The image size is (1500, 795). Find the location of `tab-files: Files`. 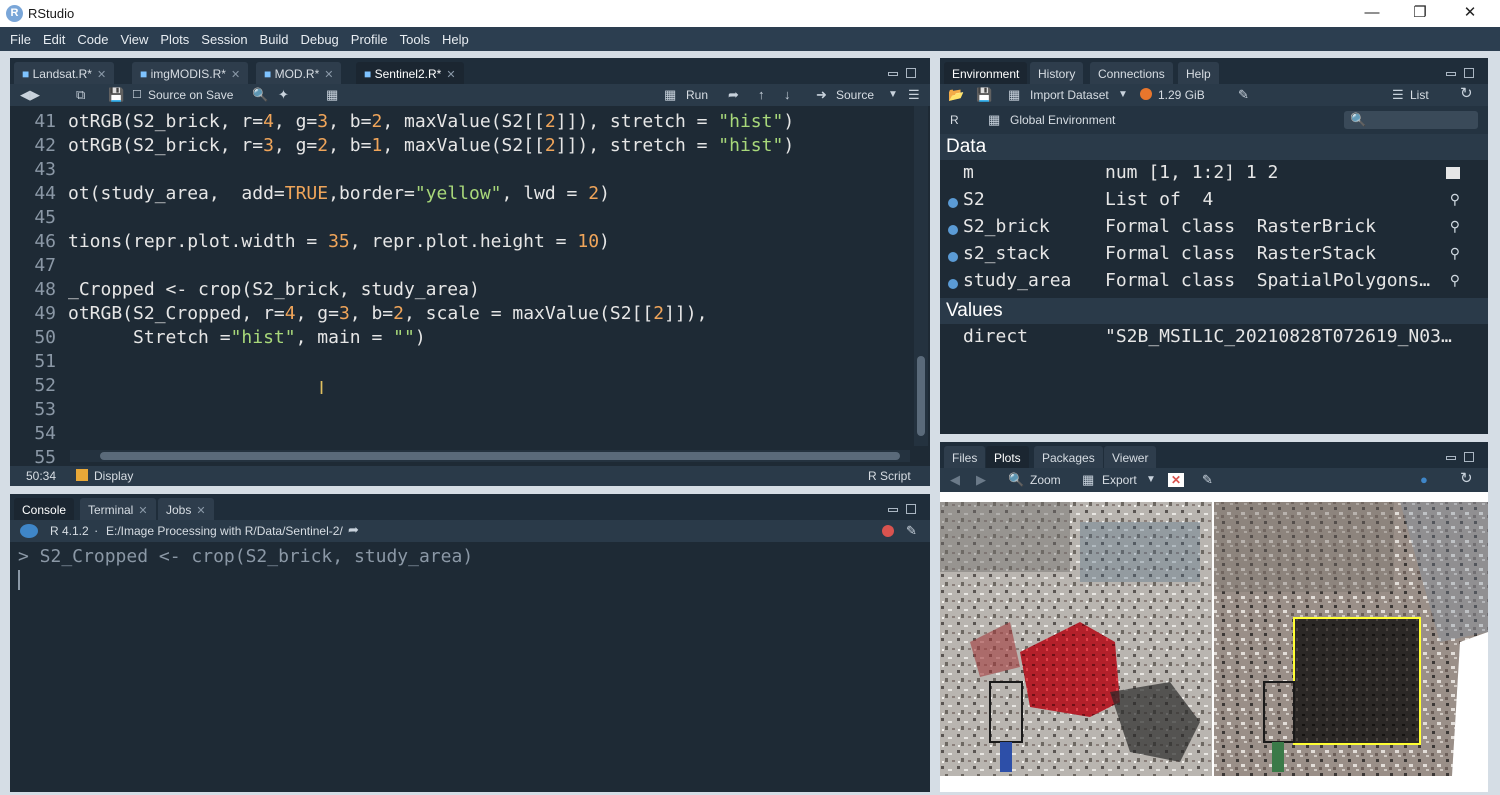

tab-files: Files is located at coordinates (965, 458).